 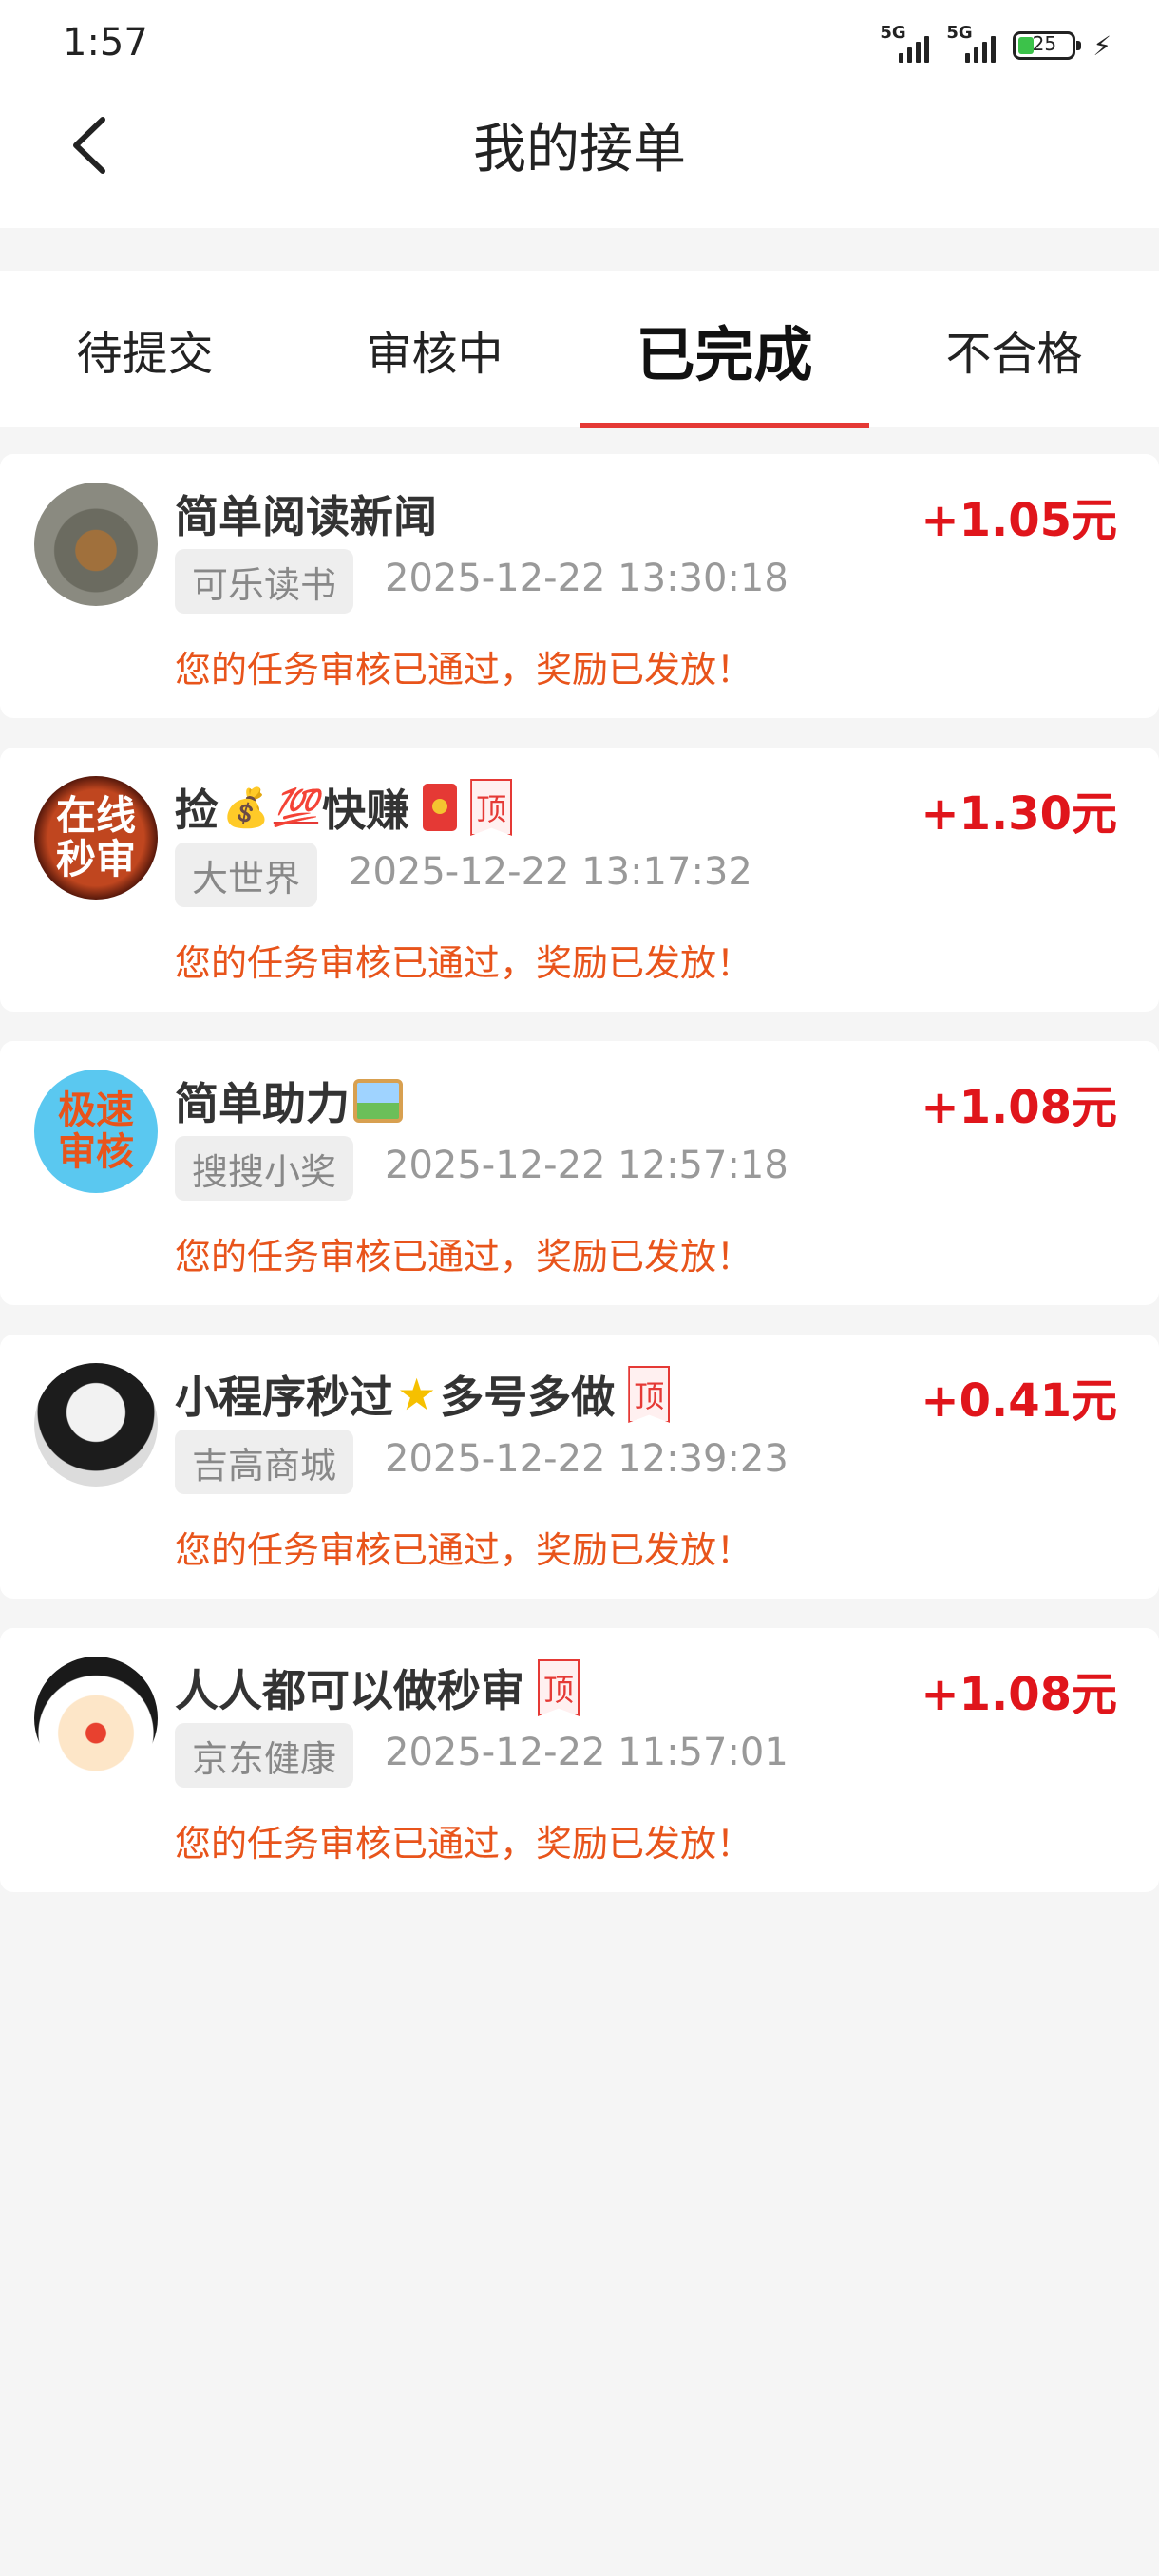 I want to click on status-icons: 5G 5G 25 ⚡, so click(x=996, y=43).